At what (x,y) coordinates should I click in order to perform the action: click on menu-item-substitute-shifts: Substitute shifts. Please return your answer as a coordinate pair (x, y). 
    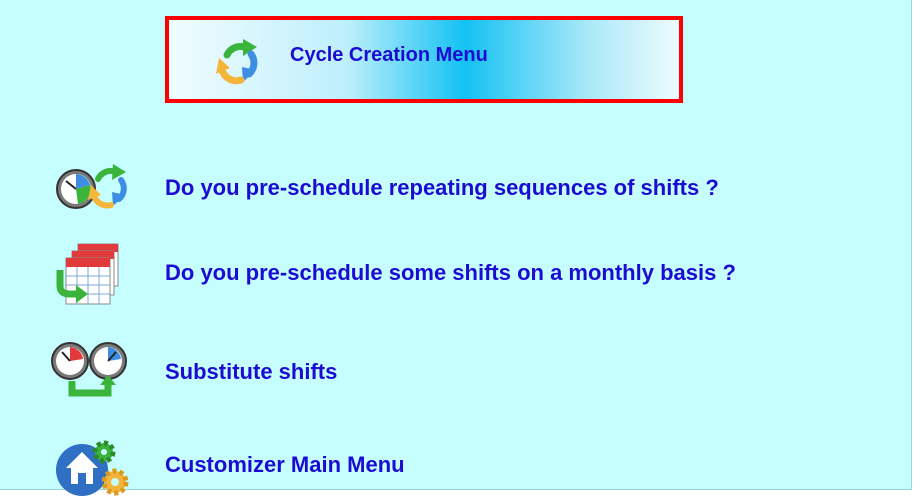
    Looking at the image, I should click on (478, 372).